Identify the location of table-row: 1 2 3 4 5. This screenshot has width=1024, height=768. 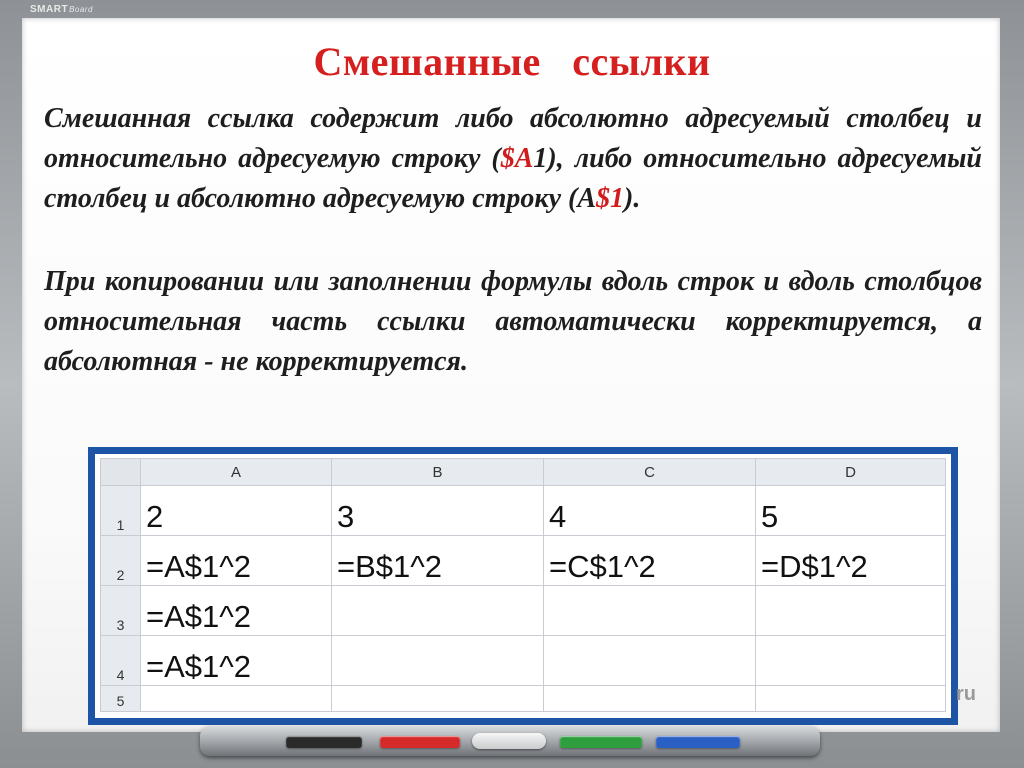
(523, 510).